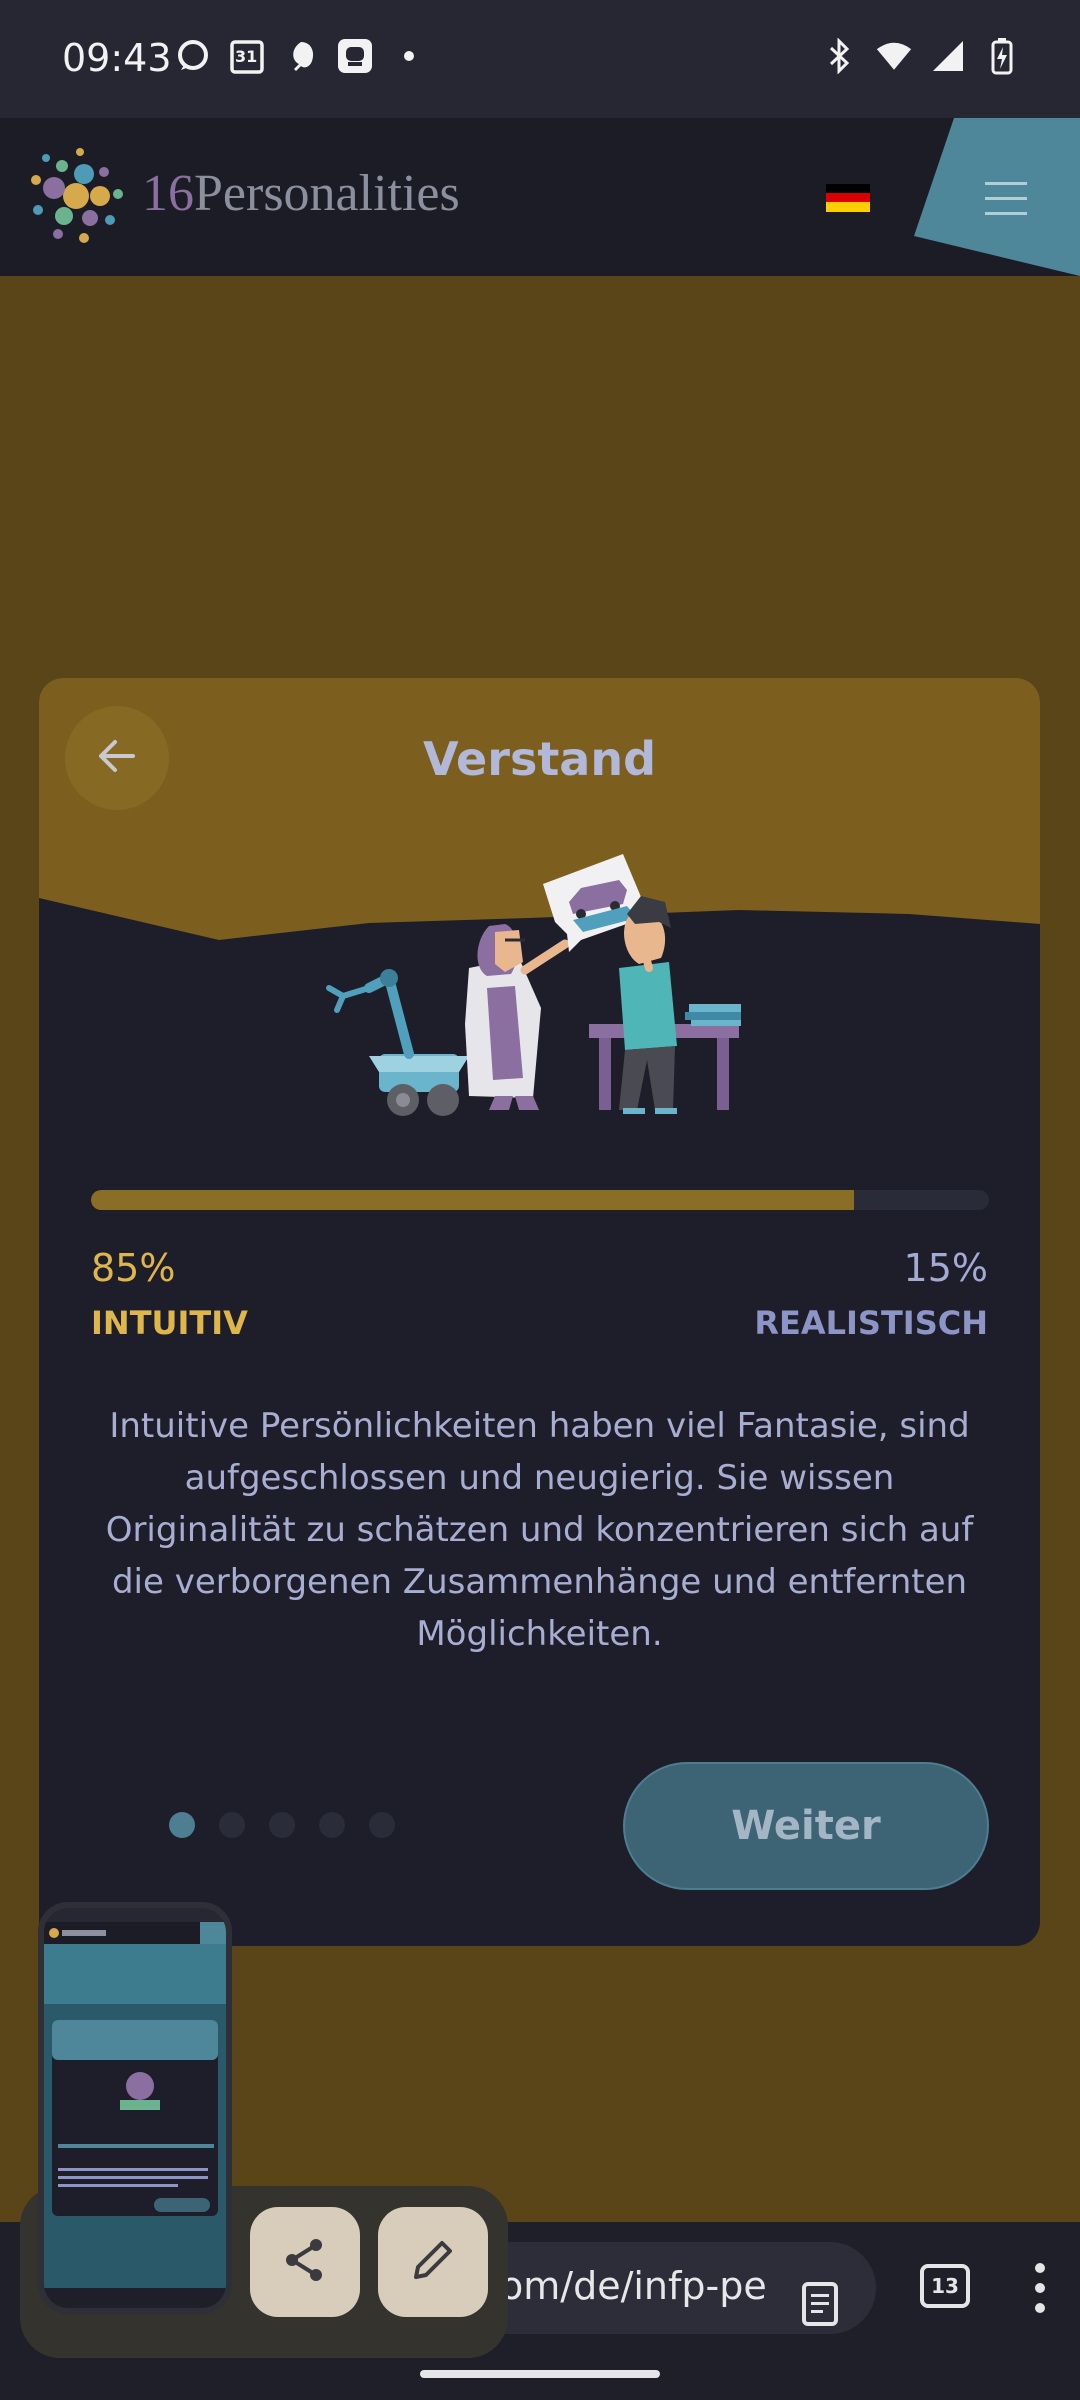  I want to click on logo-text: 16Personalities, so click(301, 193).